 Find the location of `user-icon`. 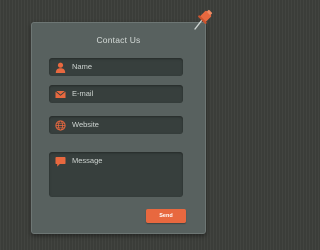

user-icon is located at coordinates (60, 67).